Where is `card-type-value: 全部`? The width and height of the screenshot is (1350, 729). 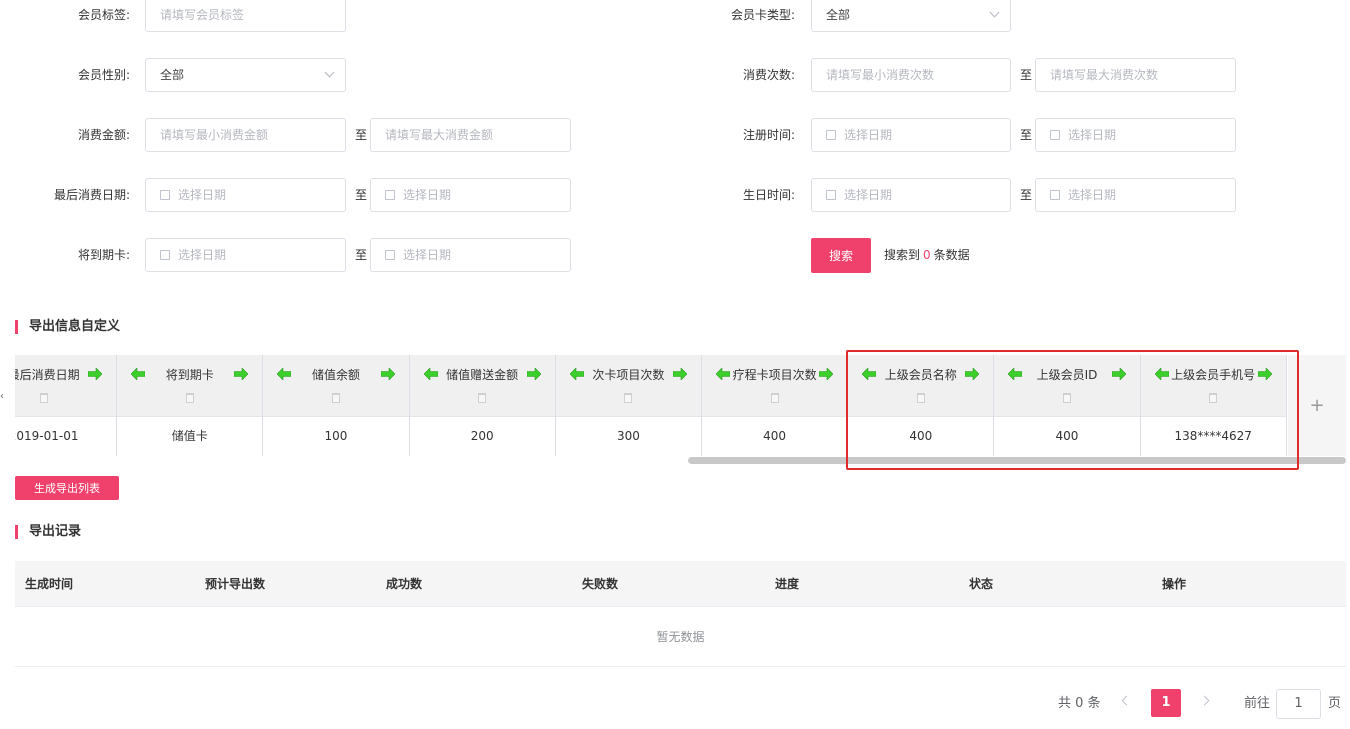 card-type-value: 全部 is located at coordinates (838, 15).